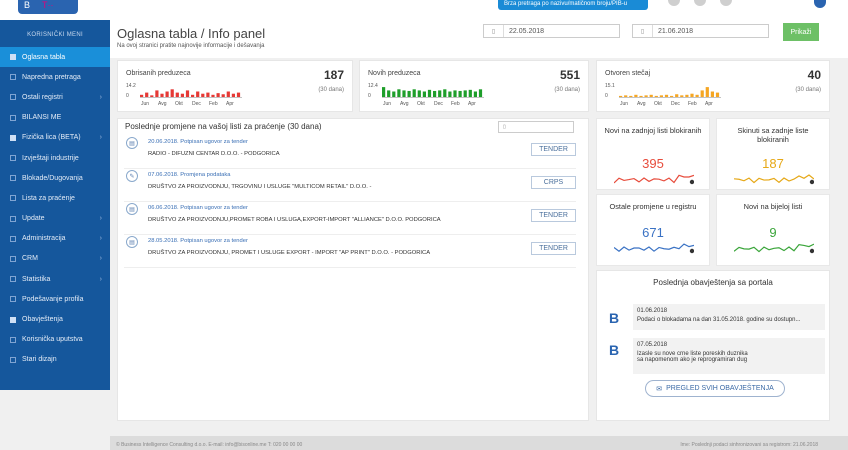 The width and height of the screenshot is (848, 450). I want to click on user-icon, so click(820, 4).